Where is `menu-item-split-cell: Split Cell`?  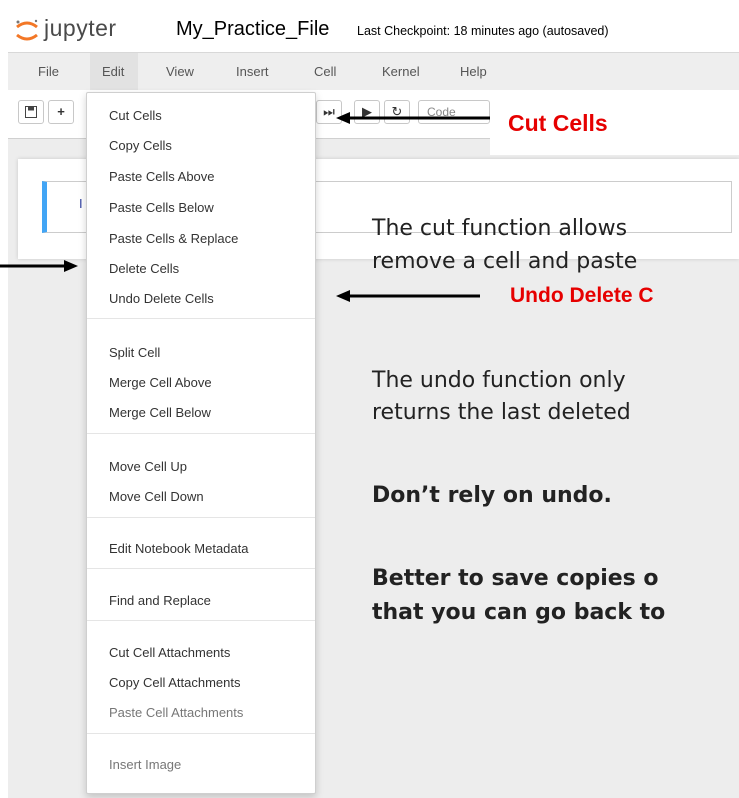
menu-item-split-cell: Split Cell is located at coordinates (134, 352).